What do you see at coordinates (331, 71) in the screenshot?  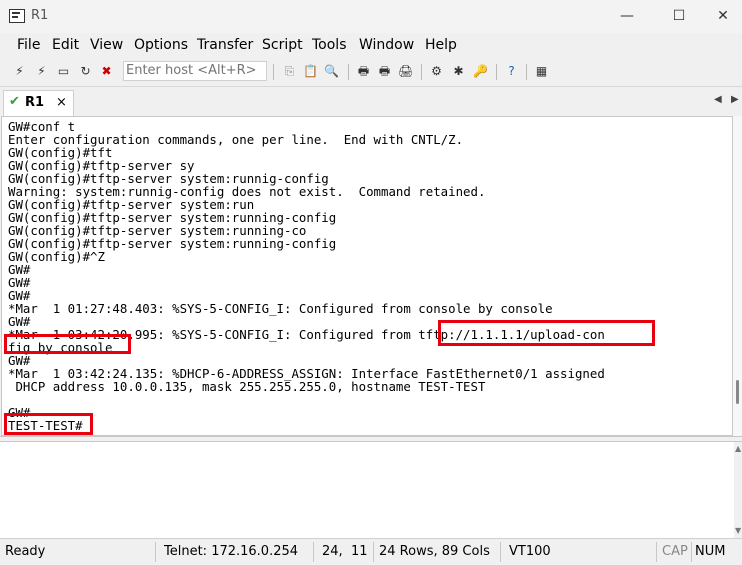 I see `find-icon: 🔍` at bounding box center [331, 71].